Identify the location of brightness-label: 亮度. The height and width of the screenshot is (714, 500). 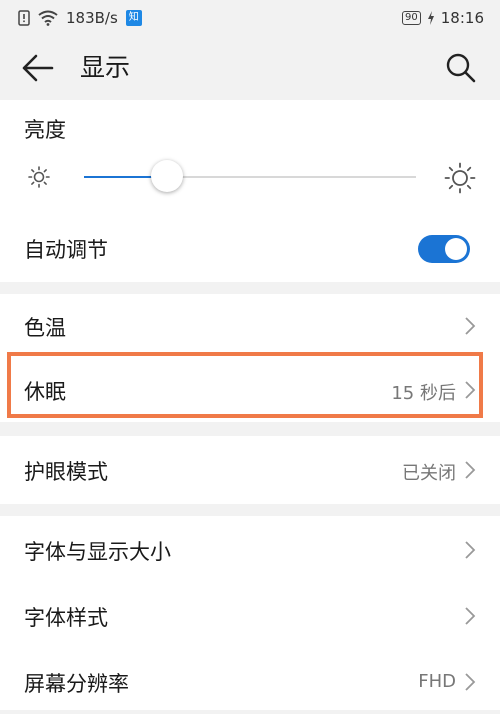
(45, 130).